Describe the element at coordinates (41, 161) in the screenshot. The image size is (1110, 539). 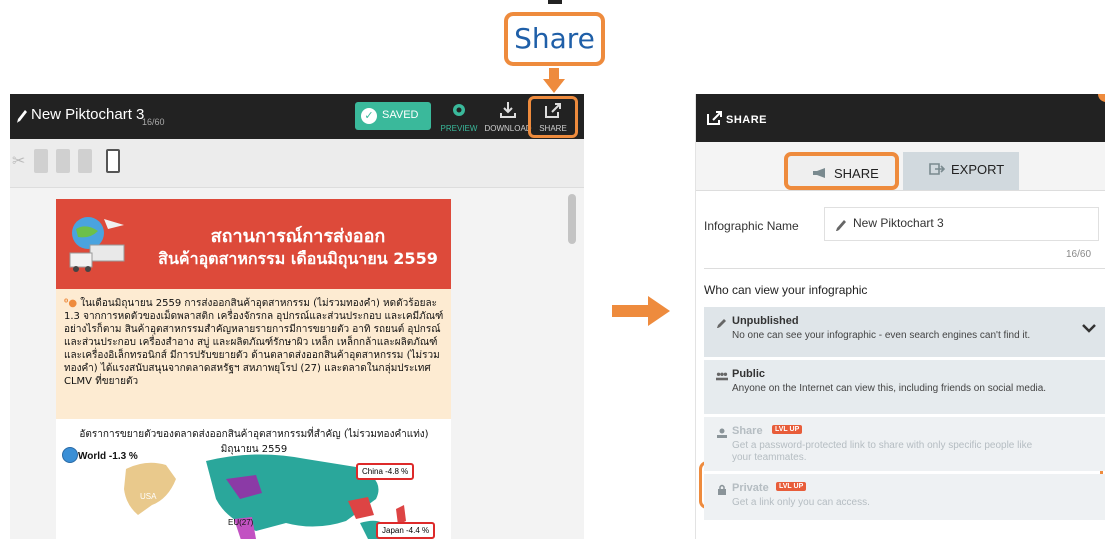
I see `copy-icon` at that location.